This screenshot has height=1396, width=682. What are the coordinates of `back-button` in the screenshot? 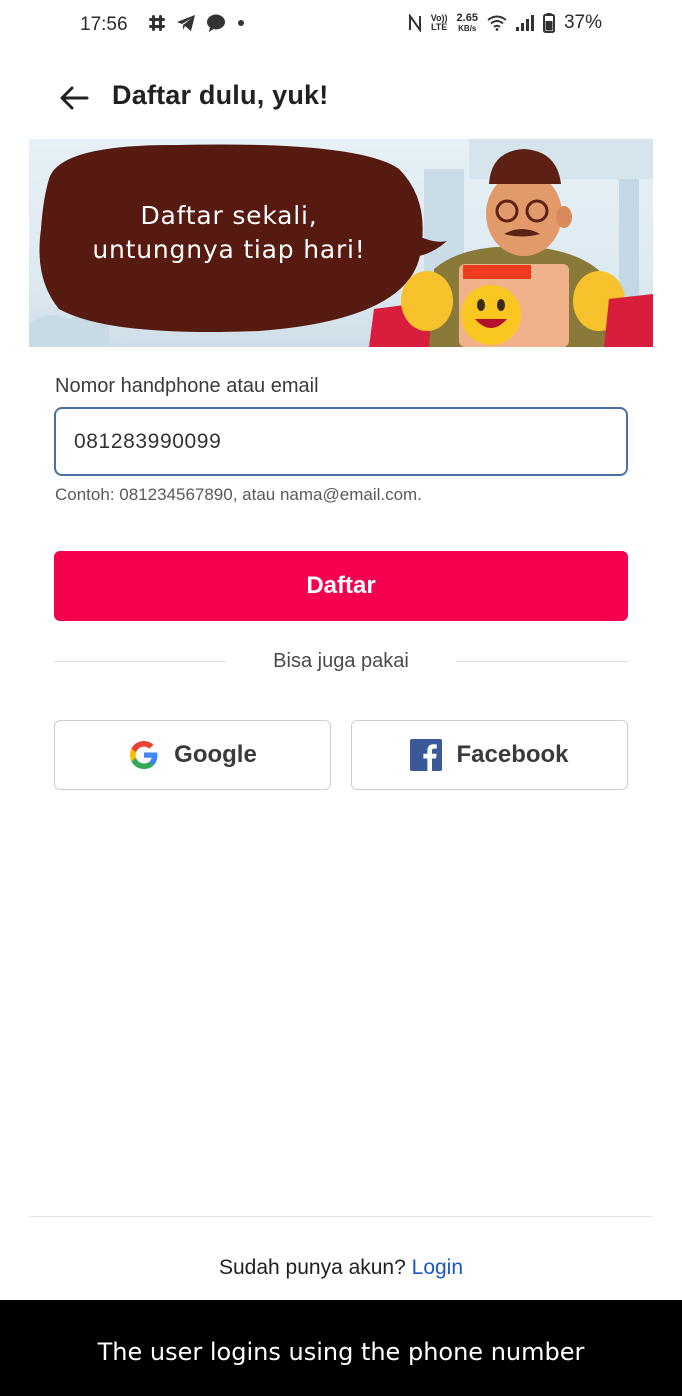 It's located at (74, 98).